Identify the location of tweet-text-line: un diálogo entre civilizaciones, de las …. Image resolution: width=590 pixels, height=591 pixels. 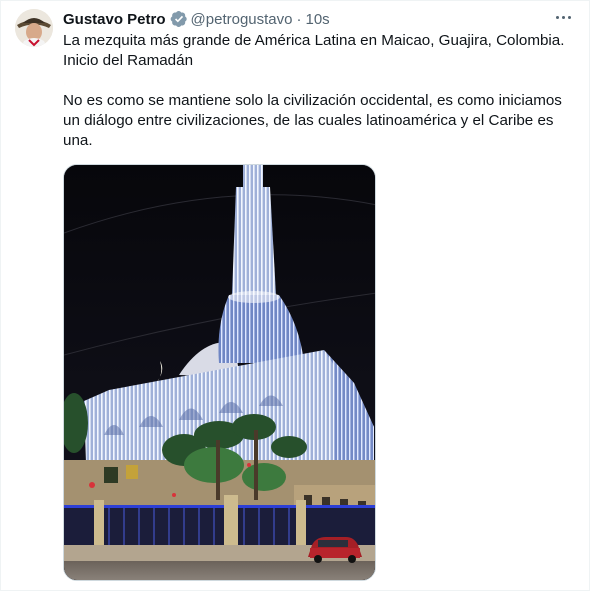
(308, 120).